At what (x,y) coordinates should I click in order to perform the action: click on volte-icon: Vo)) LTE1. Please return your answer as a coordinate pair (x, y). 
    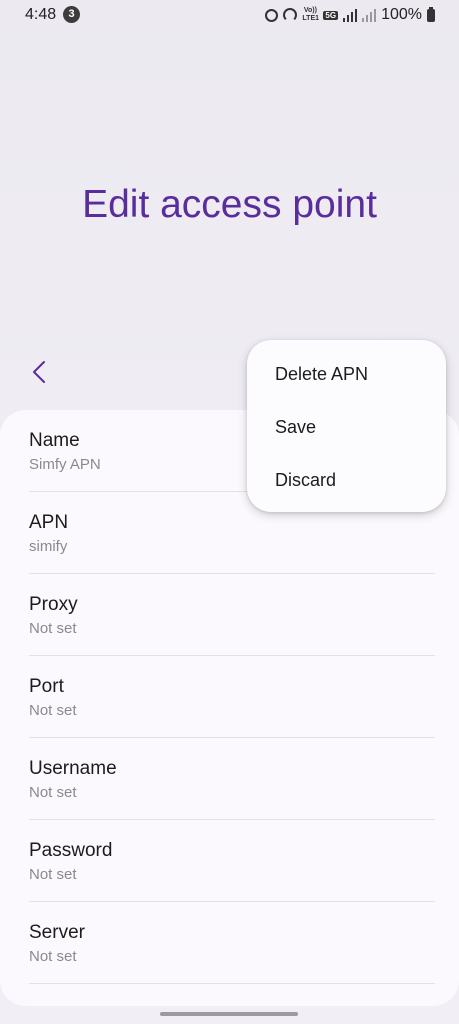
    Looking at the image, I should click on (311, 14).